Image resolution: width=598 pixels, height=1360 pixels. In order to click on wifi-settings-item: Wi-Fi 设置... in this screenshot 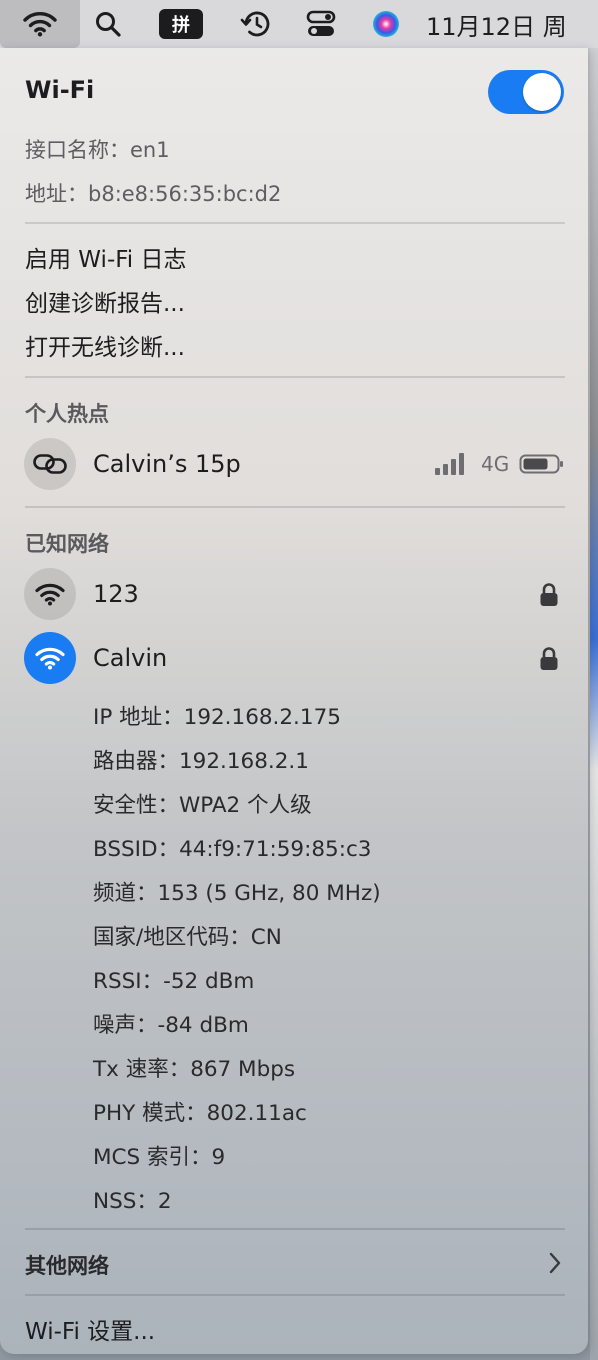, I will do `click(90, 1329)`.